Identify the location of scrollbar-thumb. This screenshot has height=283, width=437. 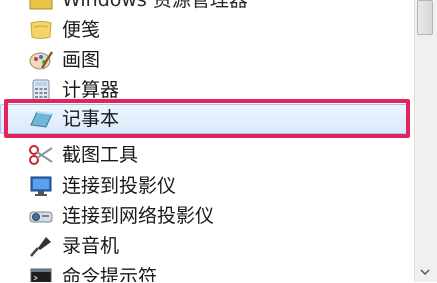
(425, 17).